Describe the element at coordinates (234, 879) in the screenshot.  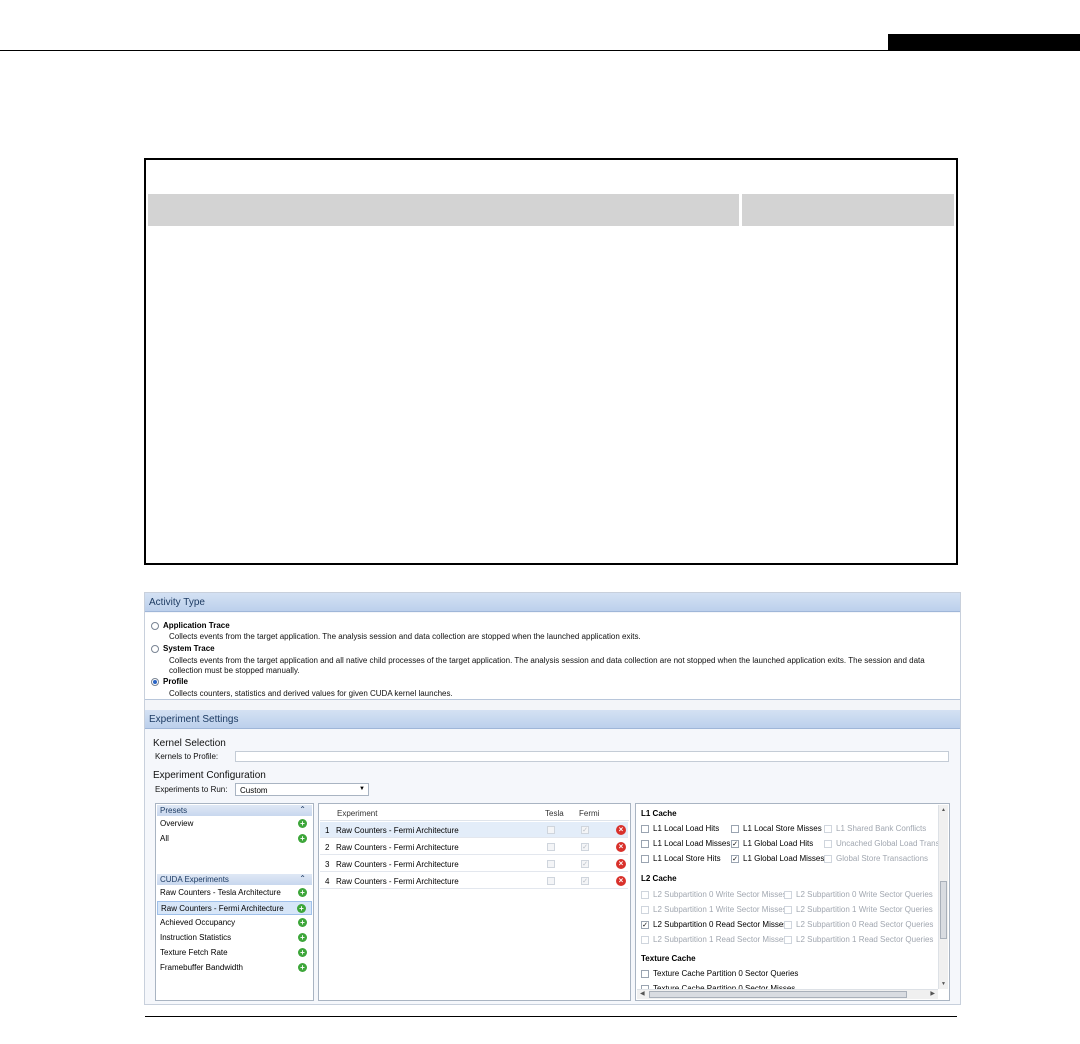
I see `cuda-experiments-group-header: CUDA Experiments ⌃` at that location.